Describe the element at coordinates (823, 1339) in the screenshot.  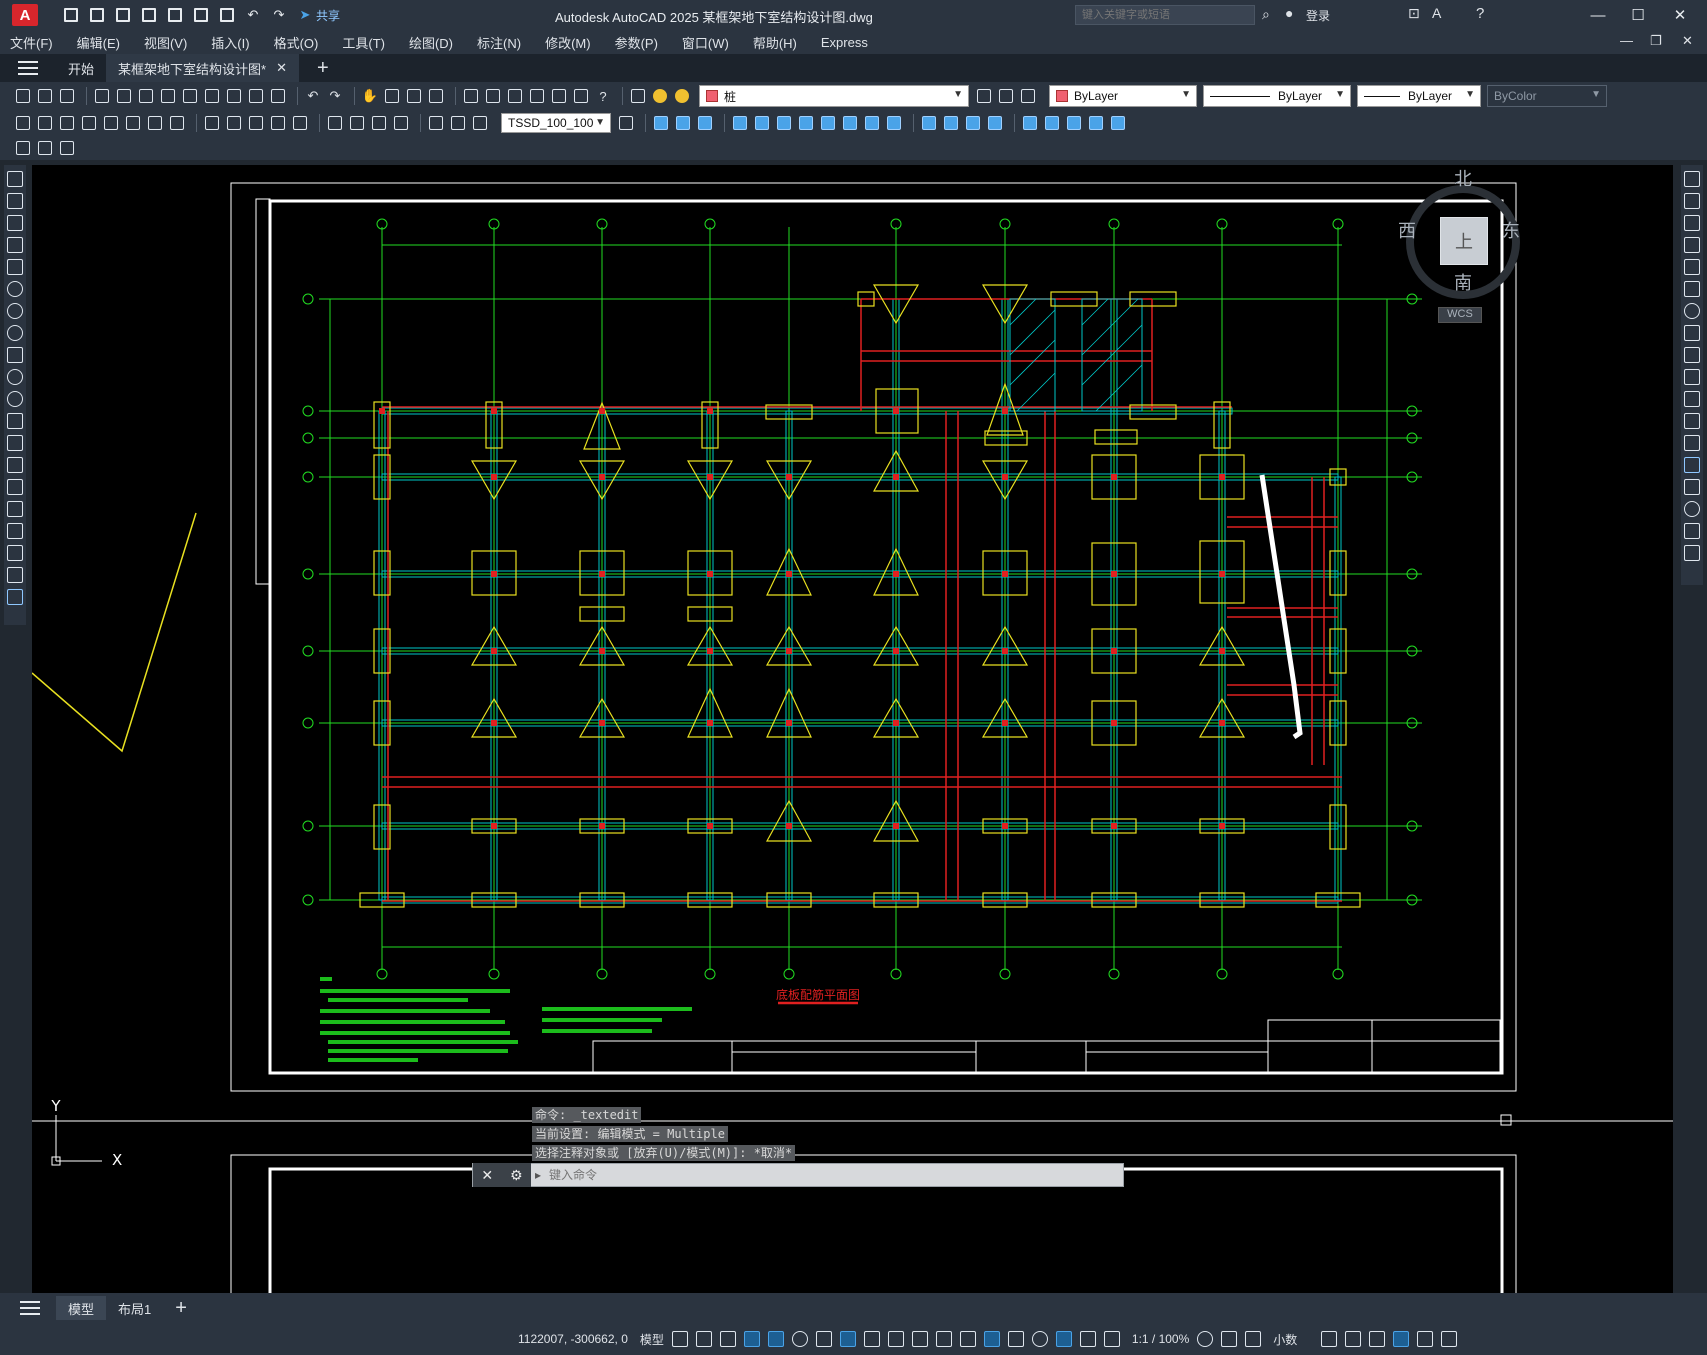
I see `isodraft-icon` at that location.